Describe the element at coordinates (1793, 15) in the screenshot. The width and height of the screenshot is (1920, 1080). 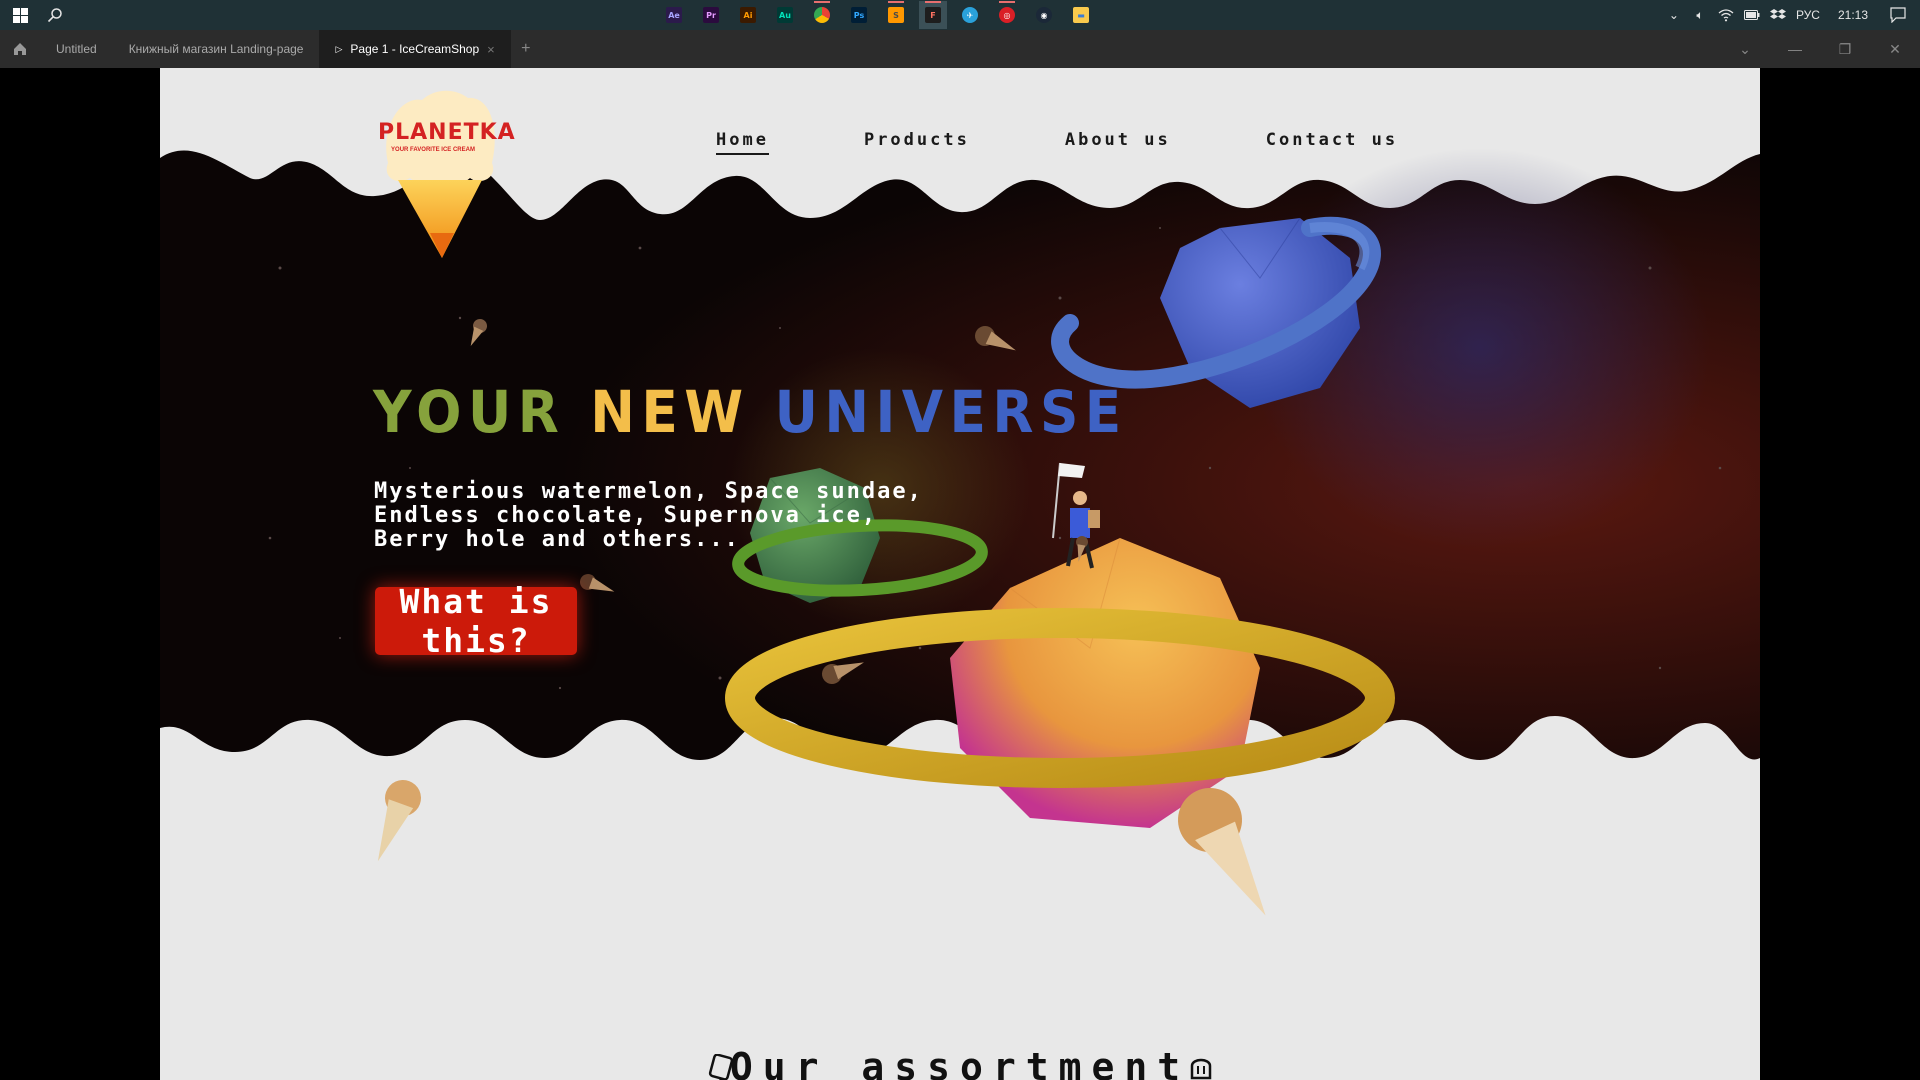
I see `system-tray: ⌄ 🔈︎ РУС 21:13` at that location.